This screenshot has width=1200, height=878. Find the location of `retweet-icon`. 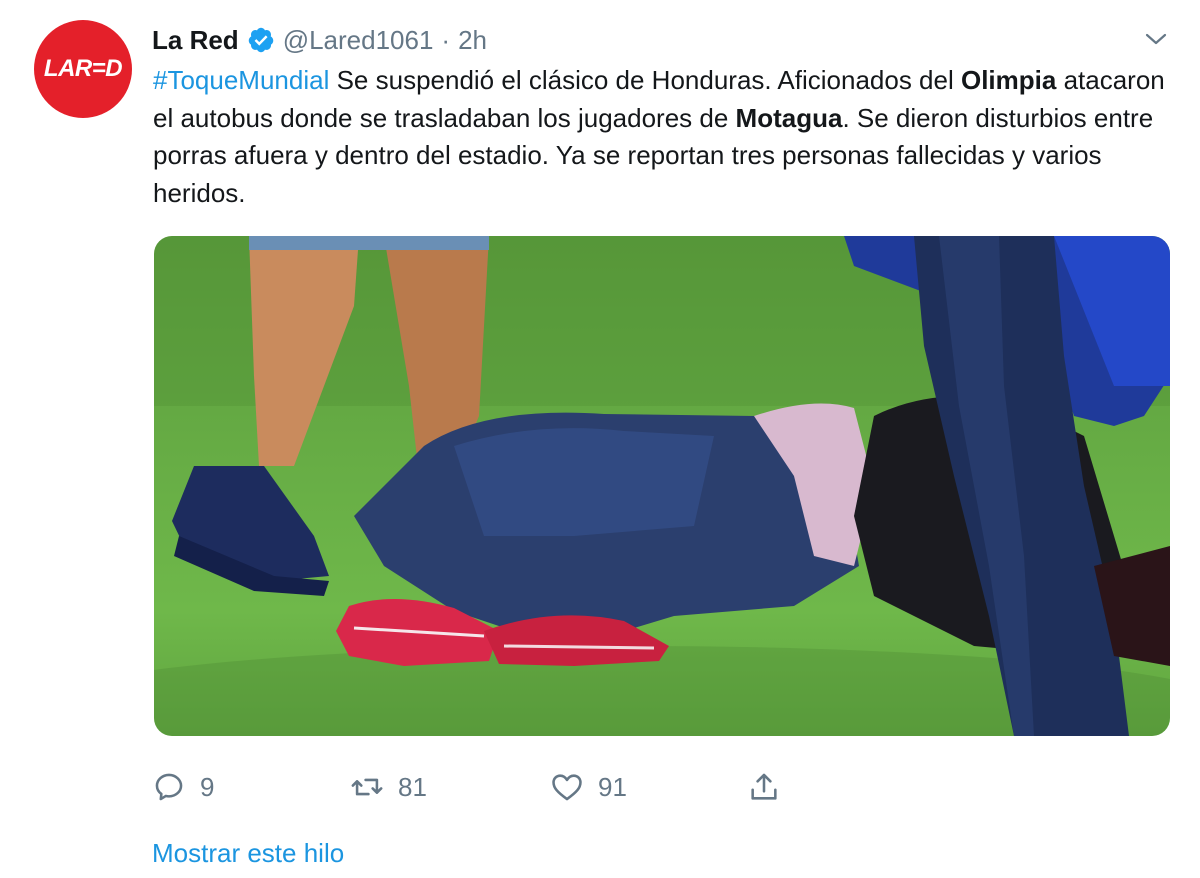

retweet-icon is located at coordinates (367, 787).